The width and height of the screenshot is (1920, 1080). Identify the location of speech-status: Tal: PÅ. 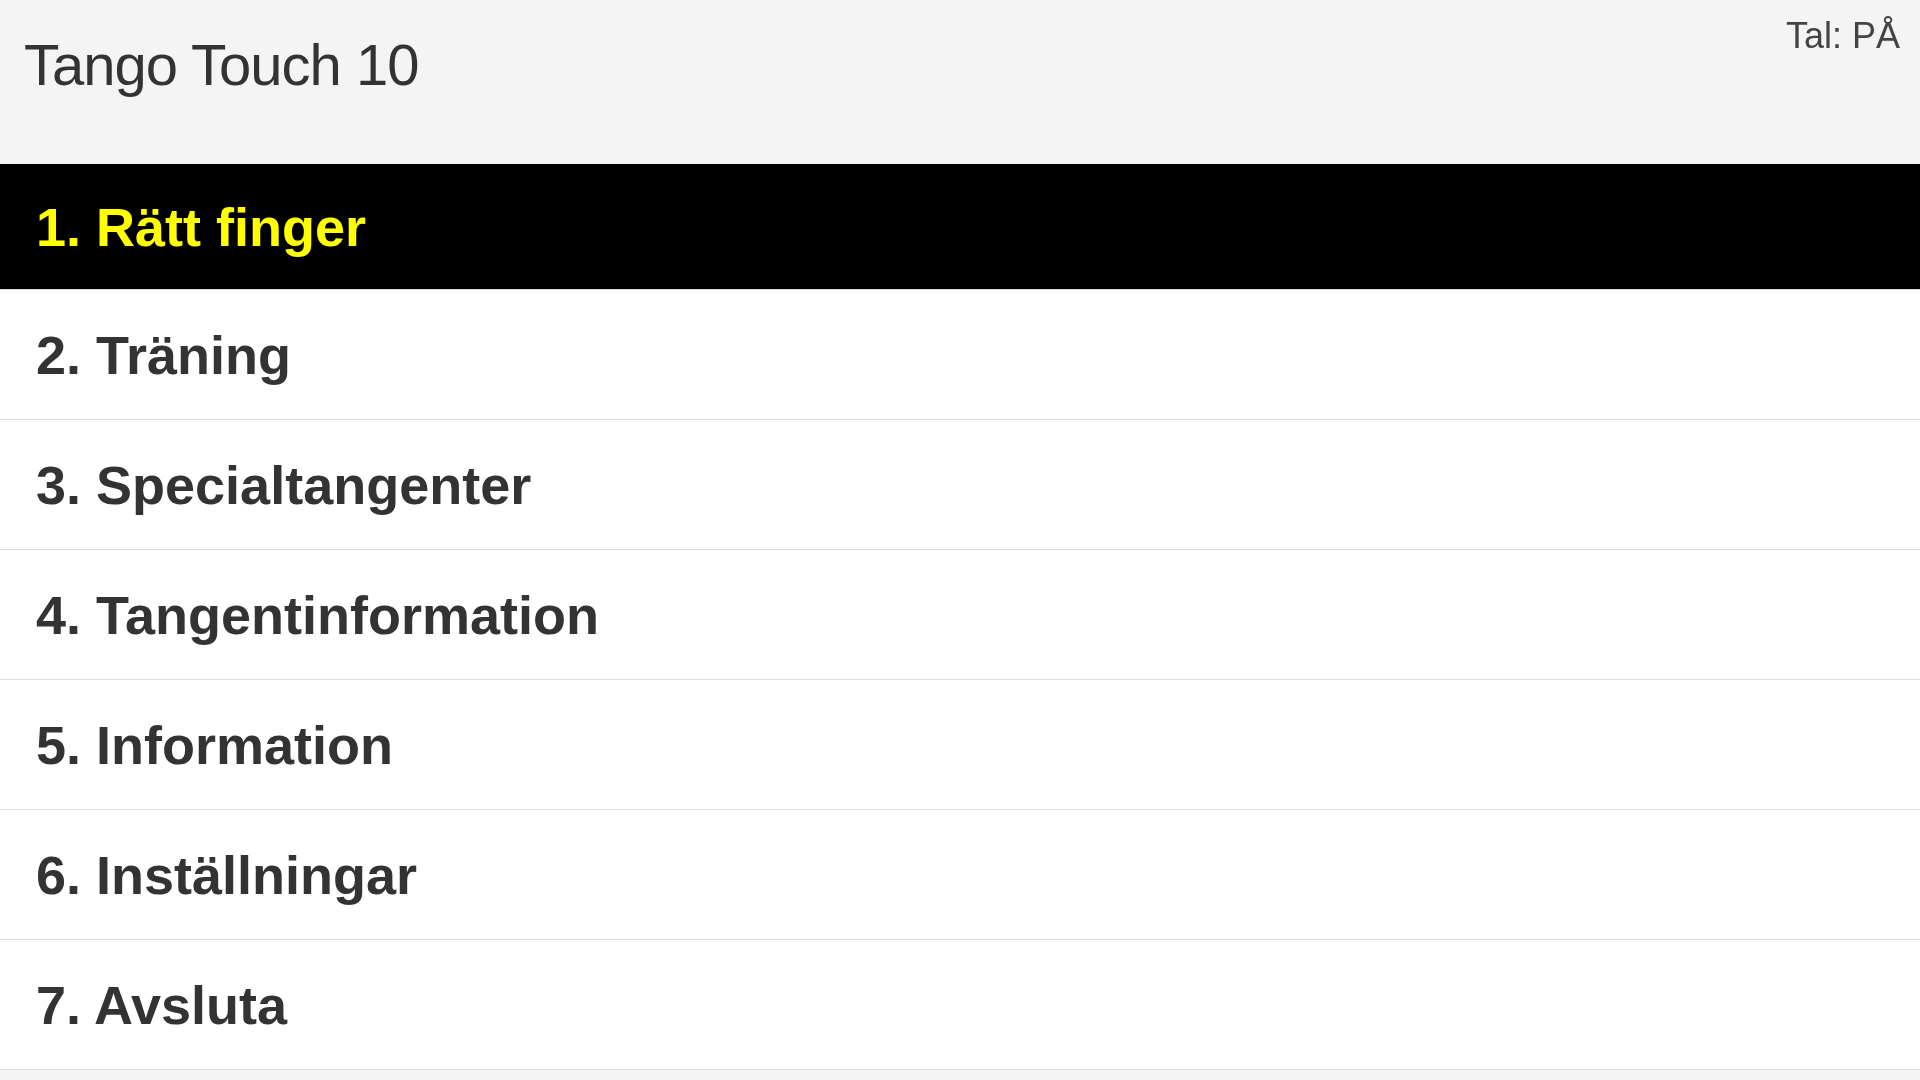
(1842, 36).